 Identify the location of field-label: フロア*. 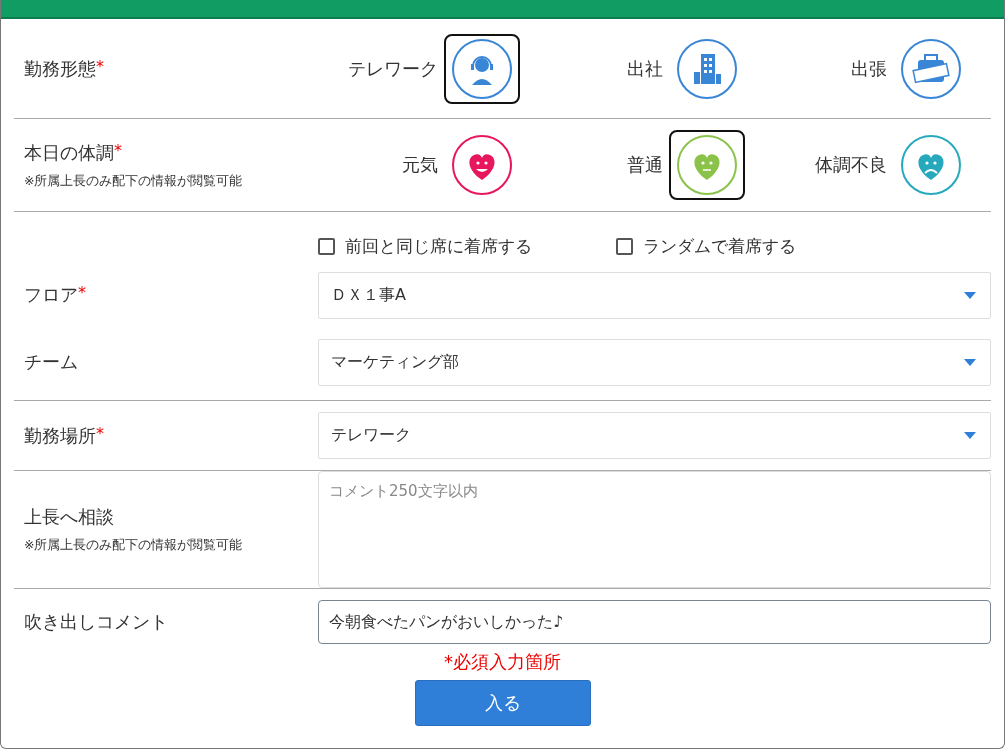
(55, 295).